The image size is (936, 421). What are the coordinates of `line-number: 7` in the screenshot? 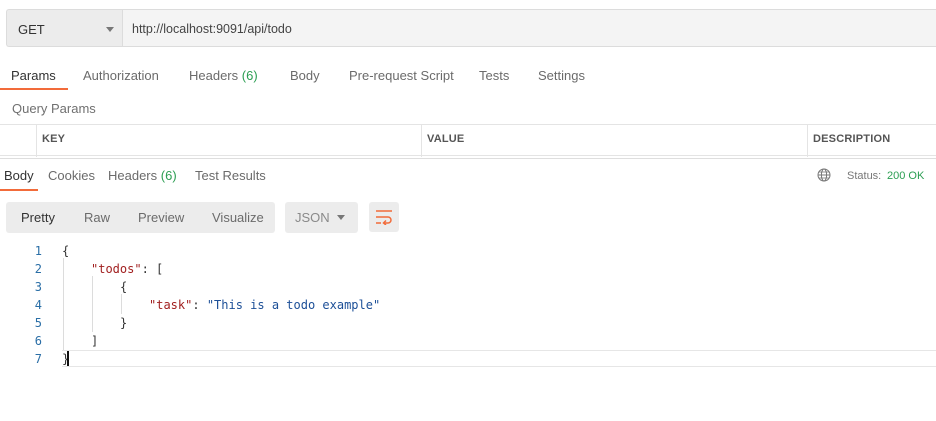 It's located at (38, 359).